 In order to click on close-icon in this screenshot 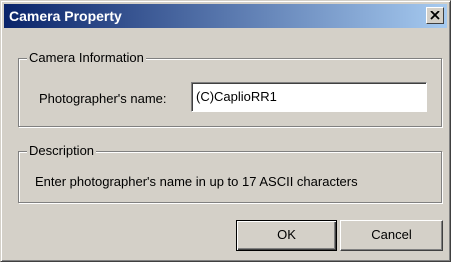, I will do `click(435, 15)`.